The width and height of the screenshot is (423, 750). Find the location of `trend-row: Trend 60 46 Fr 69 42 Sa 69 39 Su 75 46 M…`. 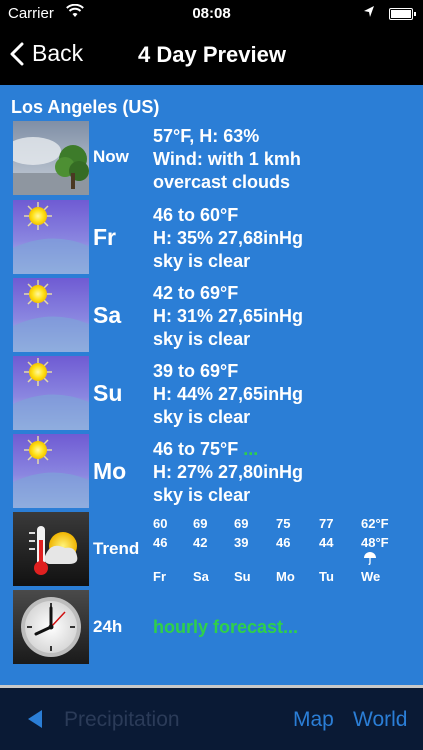

trend-row: Trend 60 46 Fr 69 42 Sa 69 39 Su 75 46 M… is located at coordinates (213, 550).